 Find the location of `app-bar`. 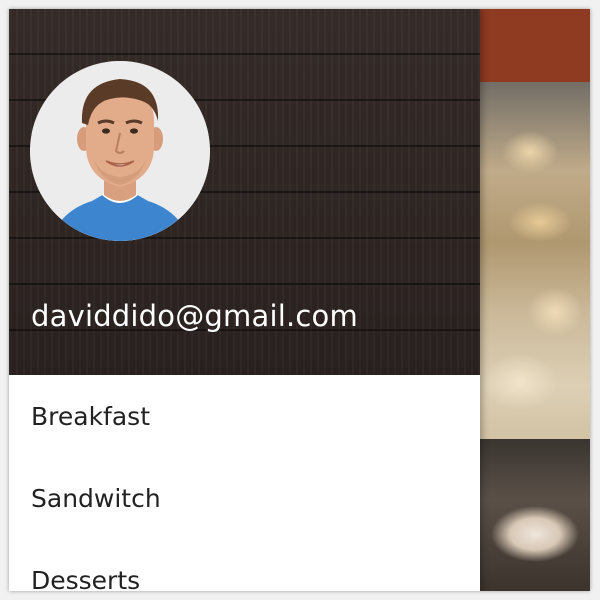

app-bar is located at coordinates (535, 45).